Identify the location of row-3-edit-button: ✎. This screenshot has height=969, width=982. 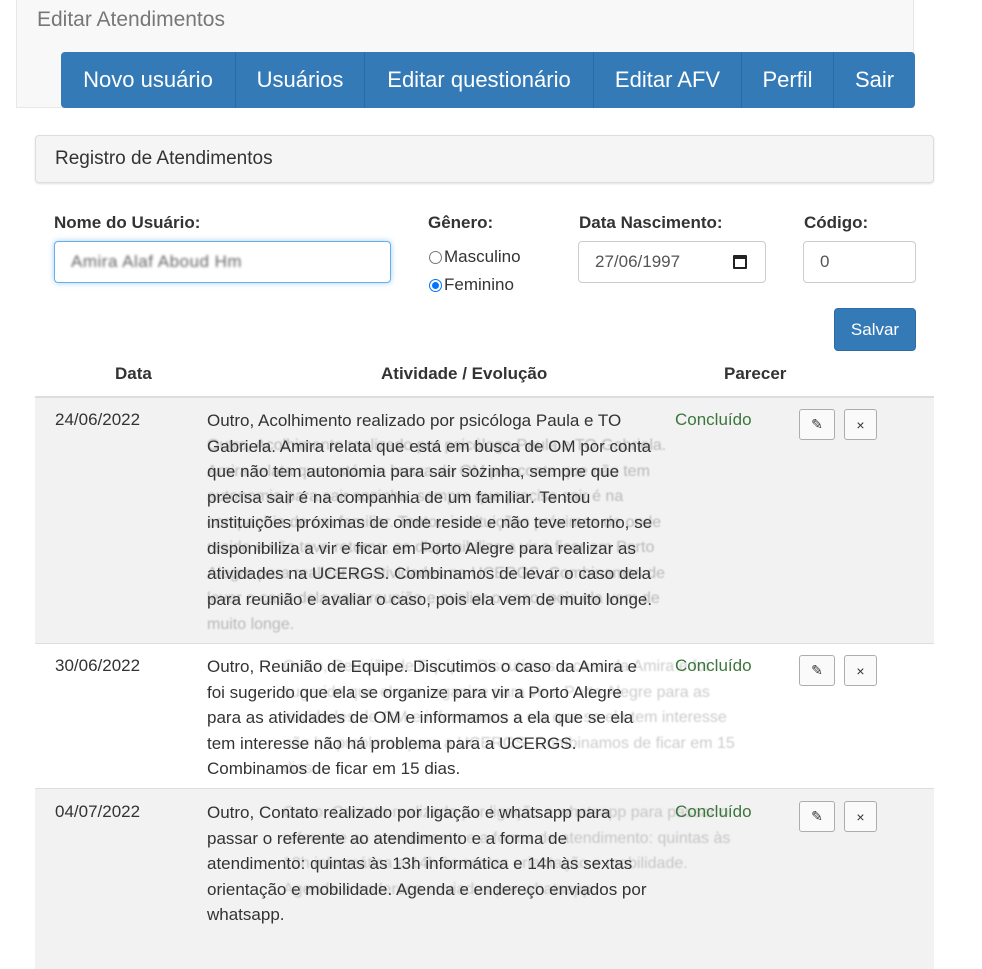
(817, 816).